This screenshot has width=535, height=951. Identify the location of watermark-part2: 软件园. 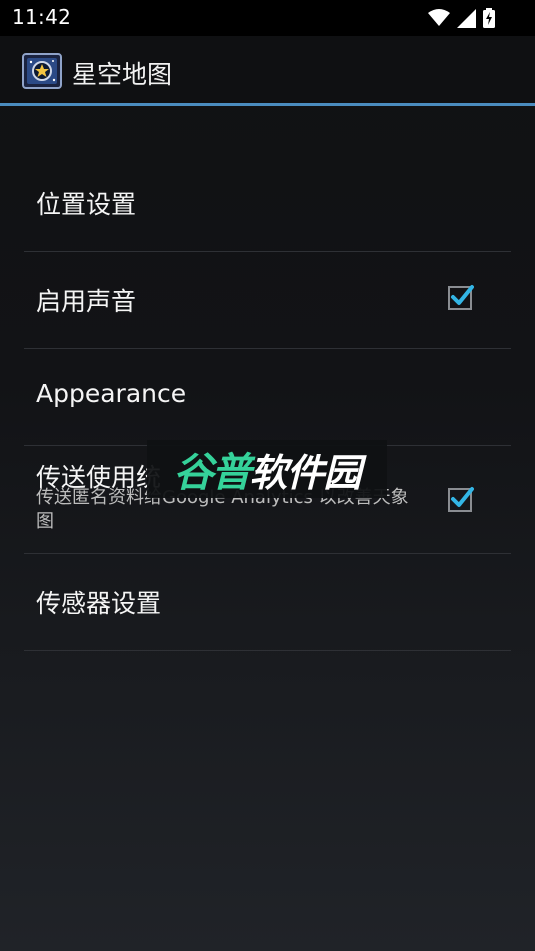
(305, 472).